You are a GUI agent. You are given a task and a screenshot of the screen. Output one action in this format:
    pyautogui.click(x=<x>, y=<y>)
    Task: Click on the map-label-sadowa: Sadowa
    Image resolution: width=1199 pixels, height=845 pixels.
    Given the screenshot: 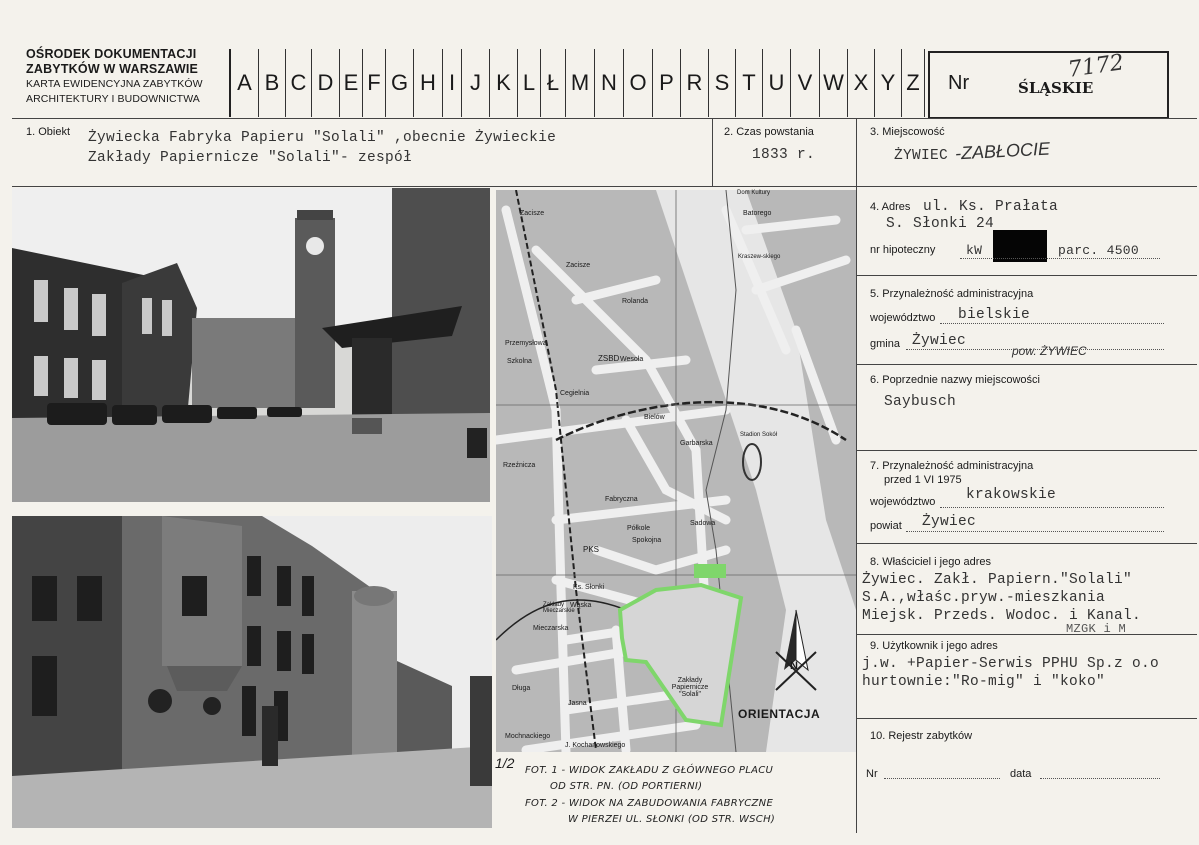 What is the action you would take?
    pyautogui.click(x=703, y=523)
    